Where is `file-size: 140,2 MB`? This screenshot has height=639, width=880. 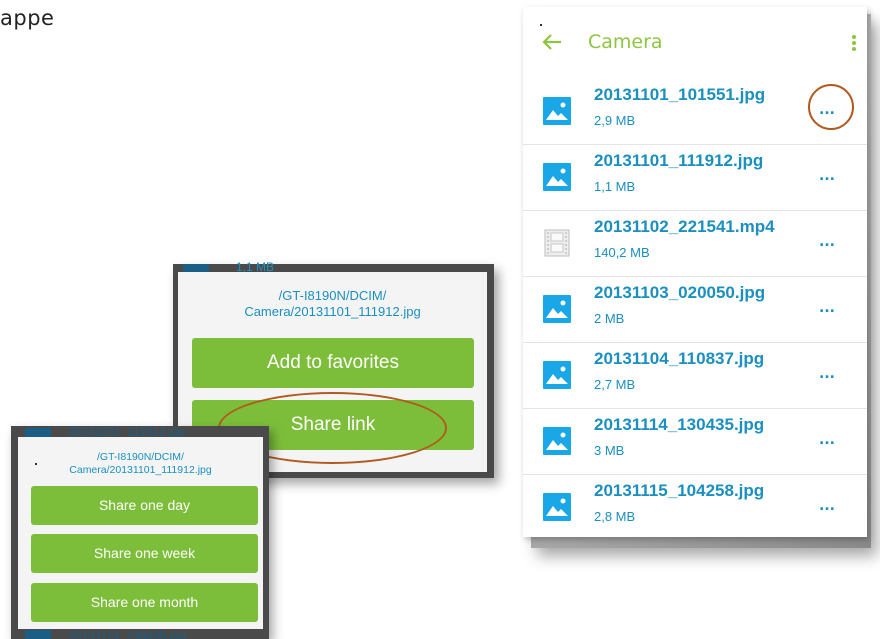
file-size: 140,2 MB is located at coordinates (622, 252).